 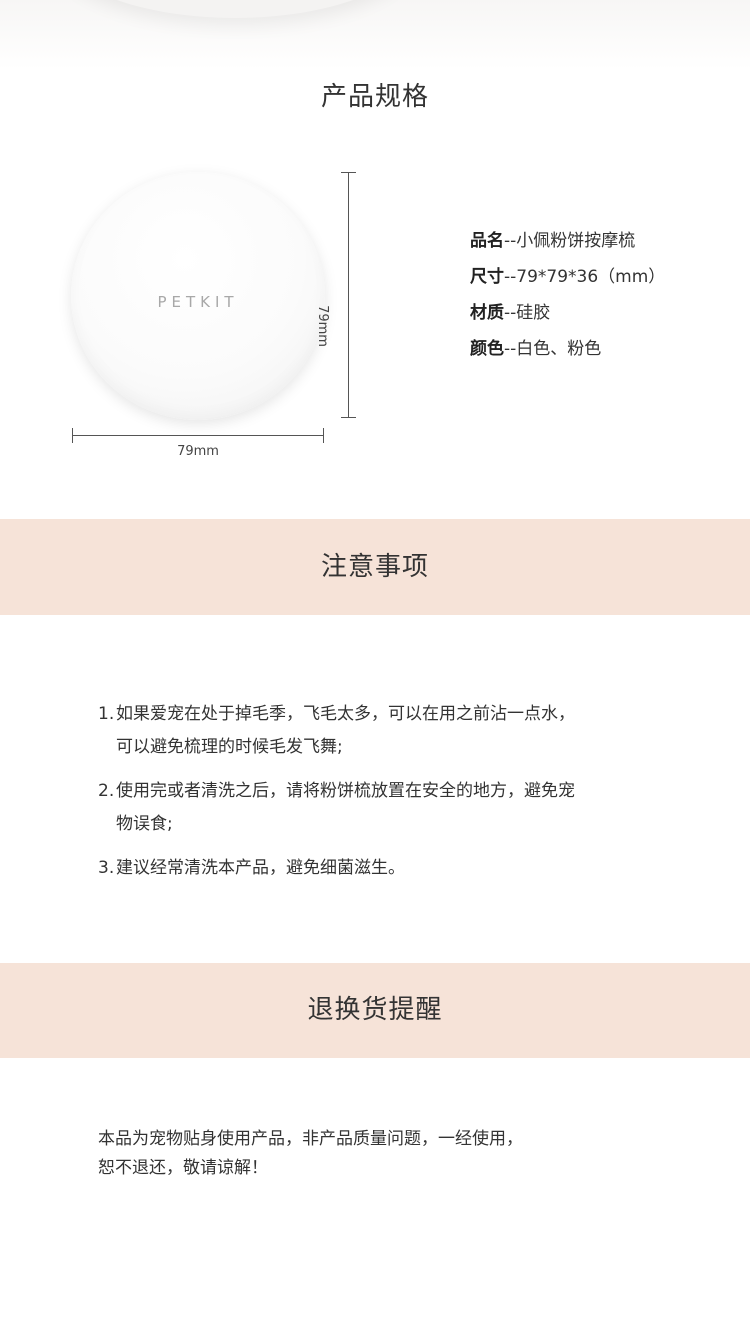 I want to click on spec-key: 材质, so click(x=487, y=313).